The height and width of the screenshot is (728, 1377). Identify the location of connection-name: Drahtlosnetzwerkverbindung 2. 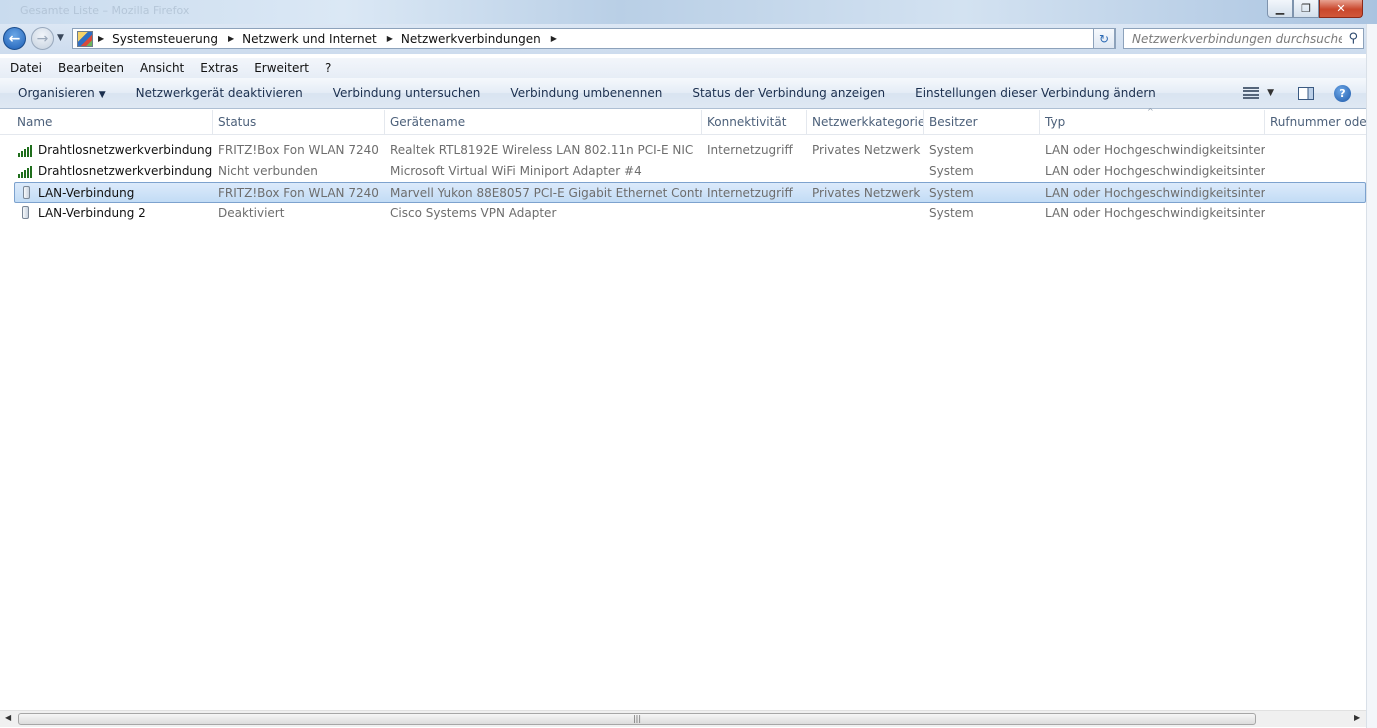
(127, 150).